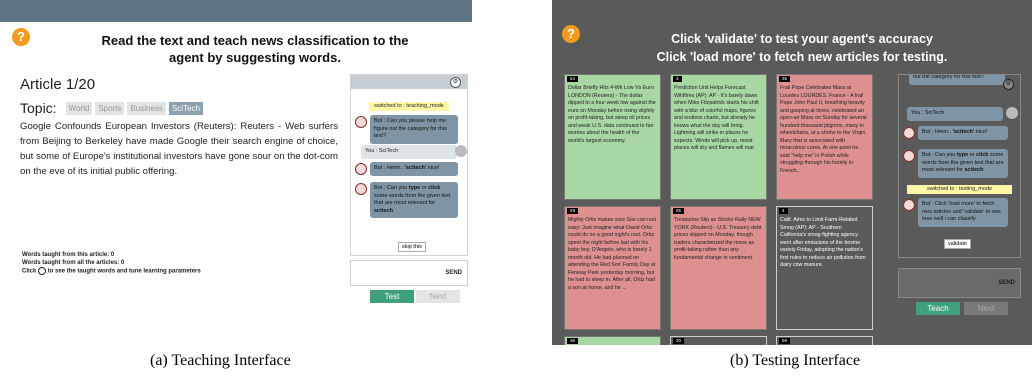 The image size is (1032, 379). I want to click on help-icon: ?, so click(21, 37).